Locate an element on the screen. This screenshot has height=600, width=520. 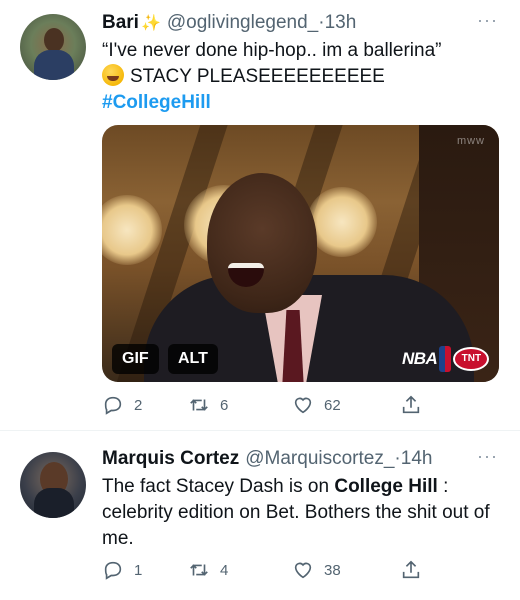
user-handle: @Marquiscortez_ is located at coordinates (319, 459).